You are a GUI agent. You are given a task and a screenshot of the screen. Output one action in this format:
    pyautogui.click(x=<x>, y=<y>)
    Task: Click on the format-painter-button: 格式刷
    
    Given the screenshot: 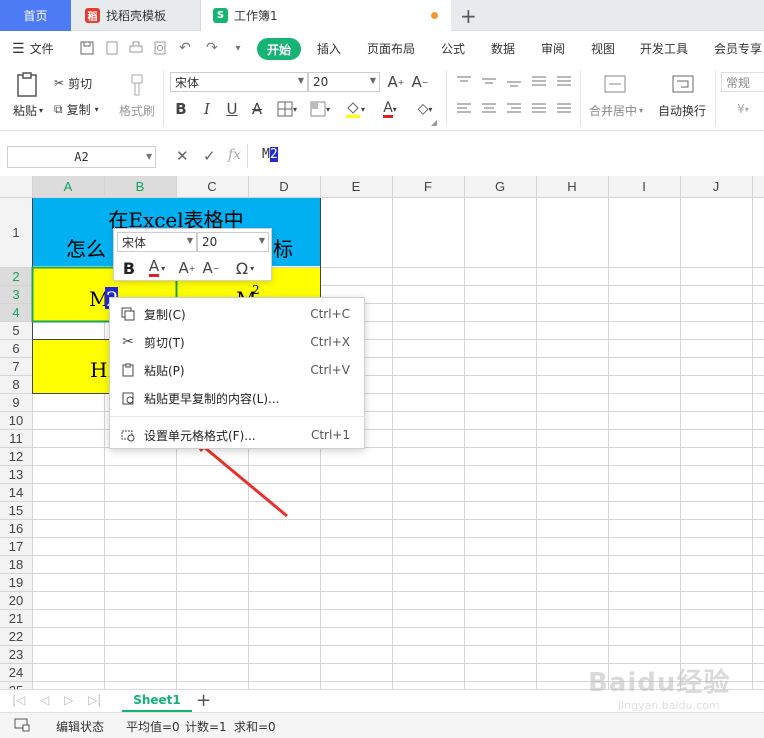 What is the action you would take?
    pyautogui.click(x=137, y=110)
    